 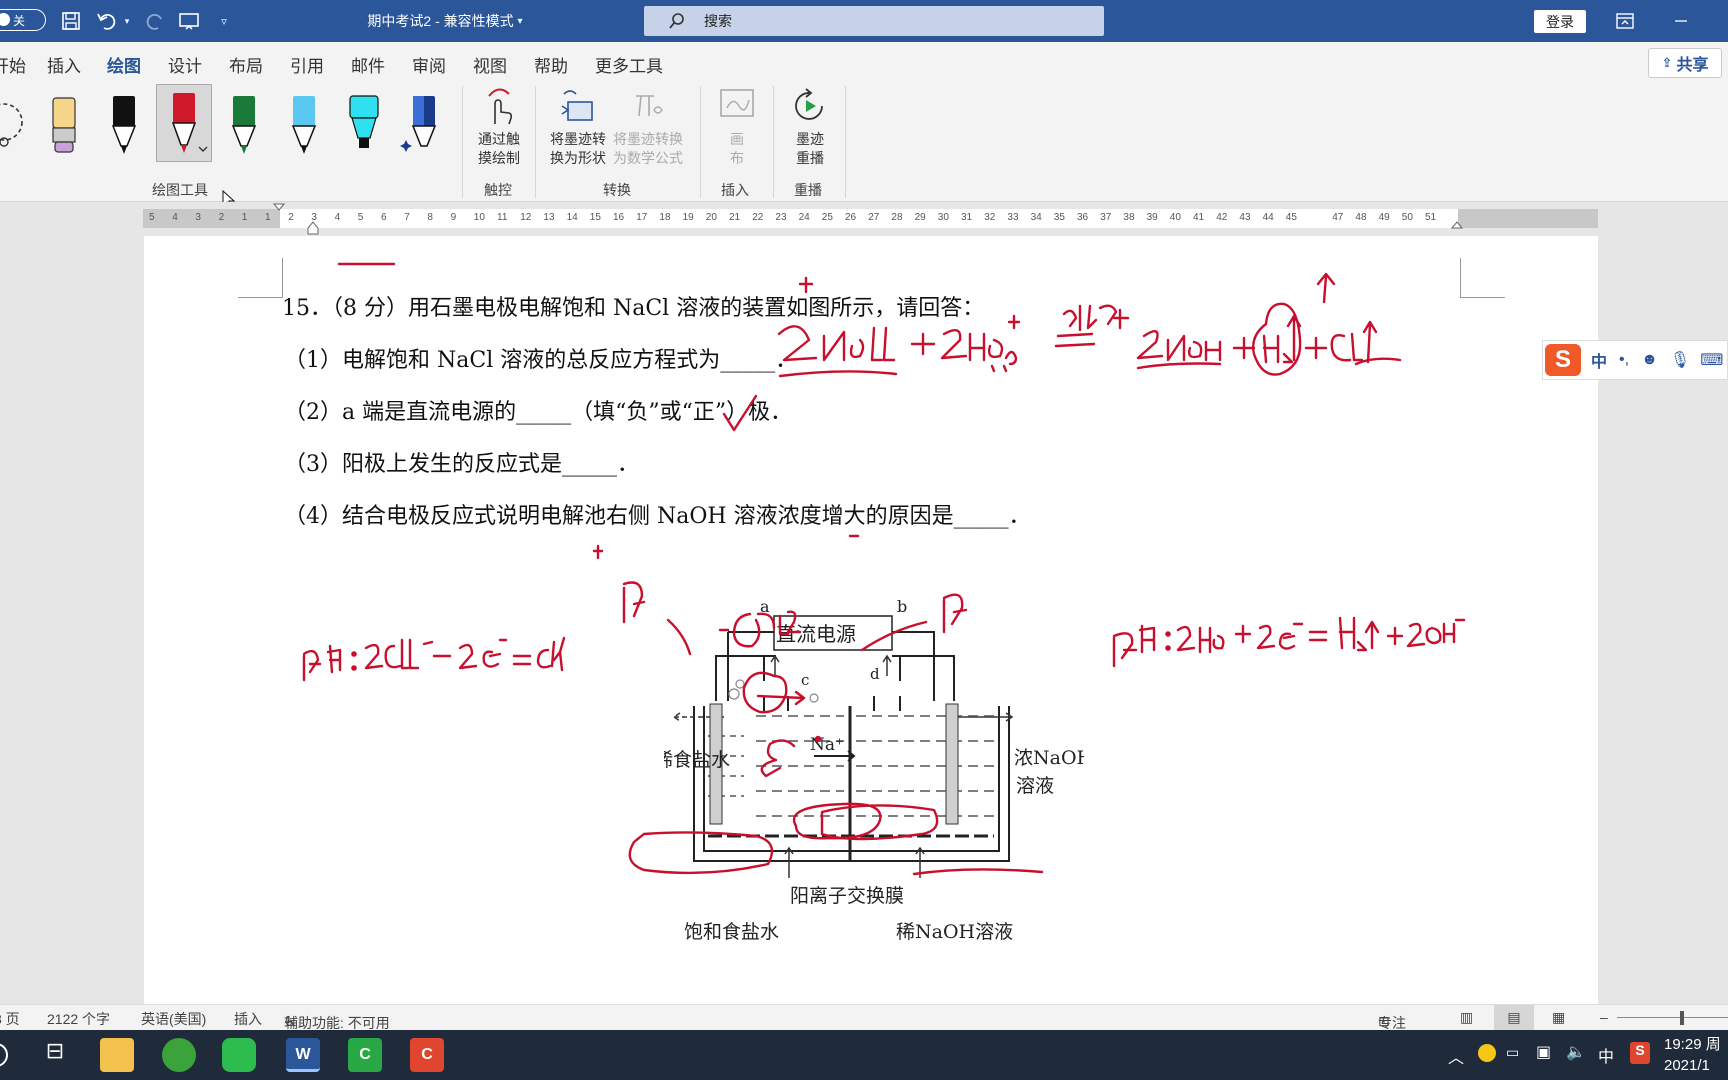 I want to click on draw-with-touch-button: 通过触摸绘制, so click(x=499, y=127).